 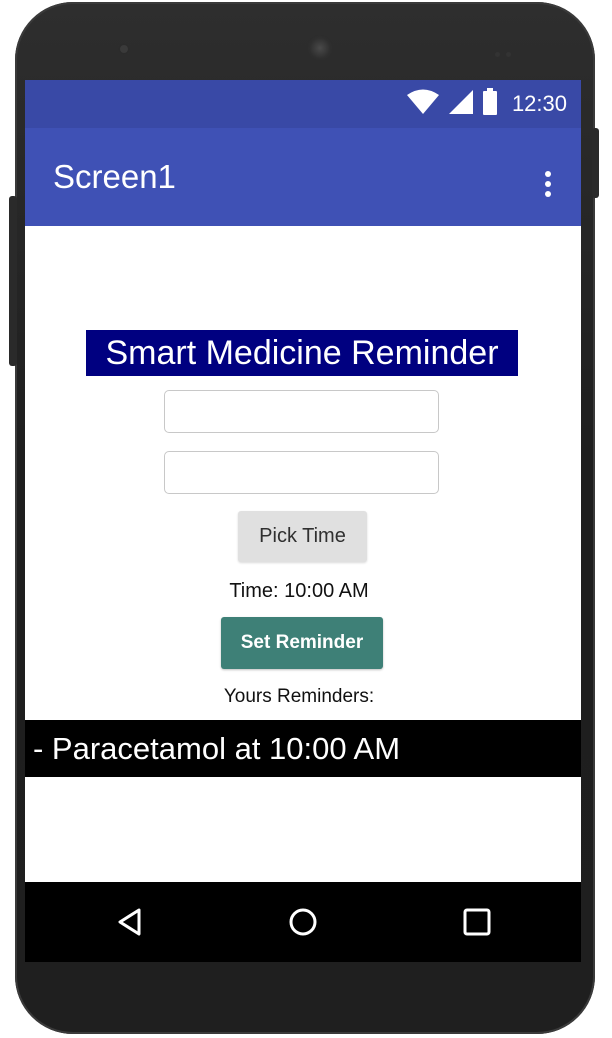 I want to click on proximity-sensors, so click(x=513, y=50).